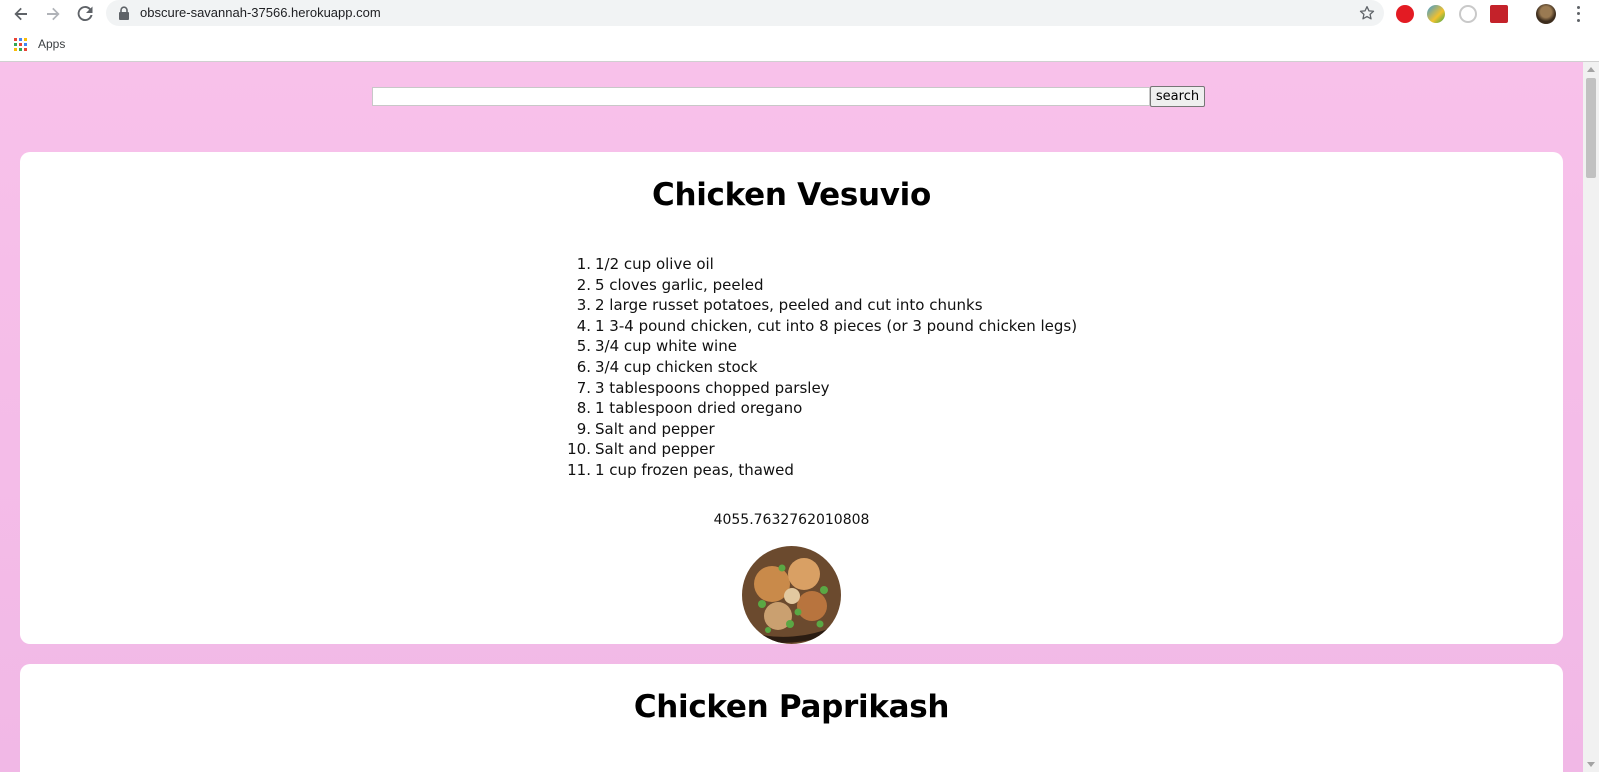 The width and height of the screenshot is (1599, 772). What do you see at coordinates (1546, 14) in the screenshot?
I see `profile-avatar` at bounding box center [1546, 14].